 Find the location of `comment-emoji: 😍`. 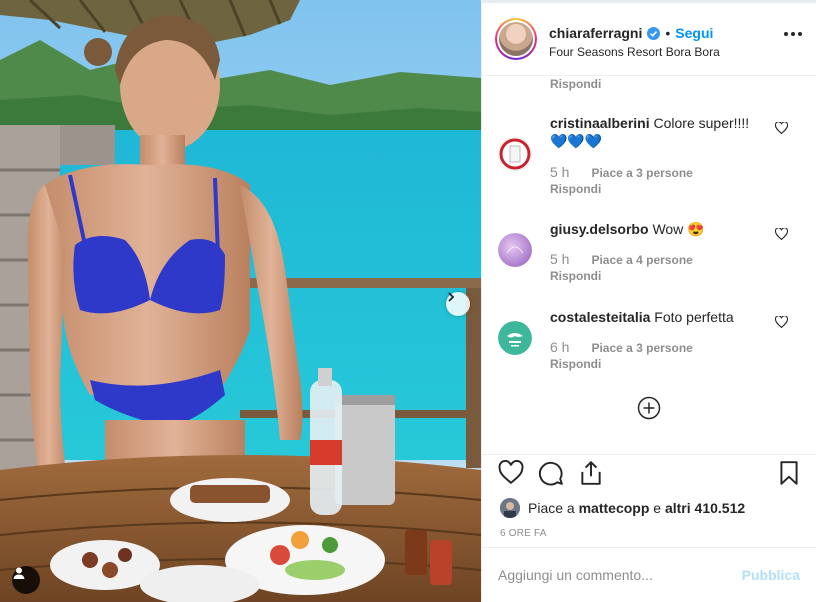

comment-emoji: 😍 is located at coordinates (696, 229).